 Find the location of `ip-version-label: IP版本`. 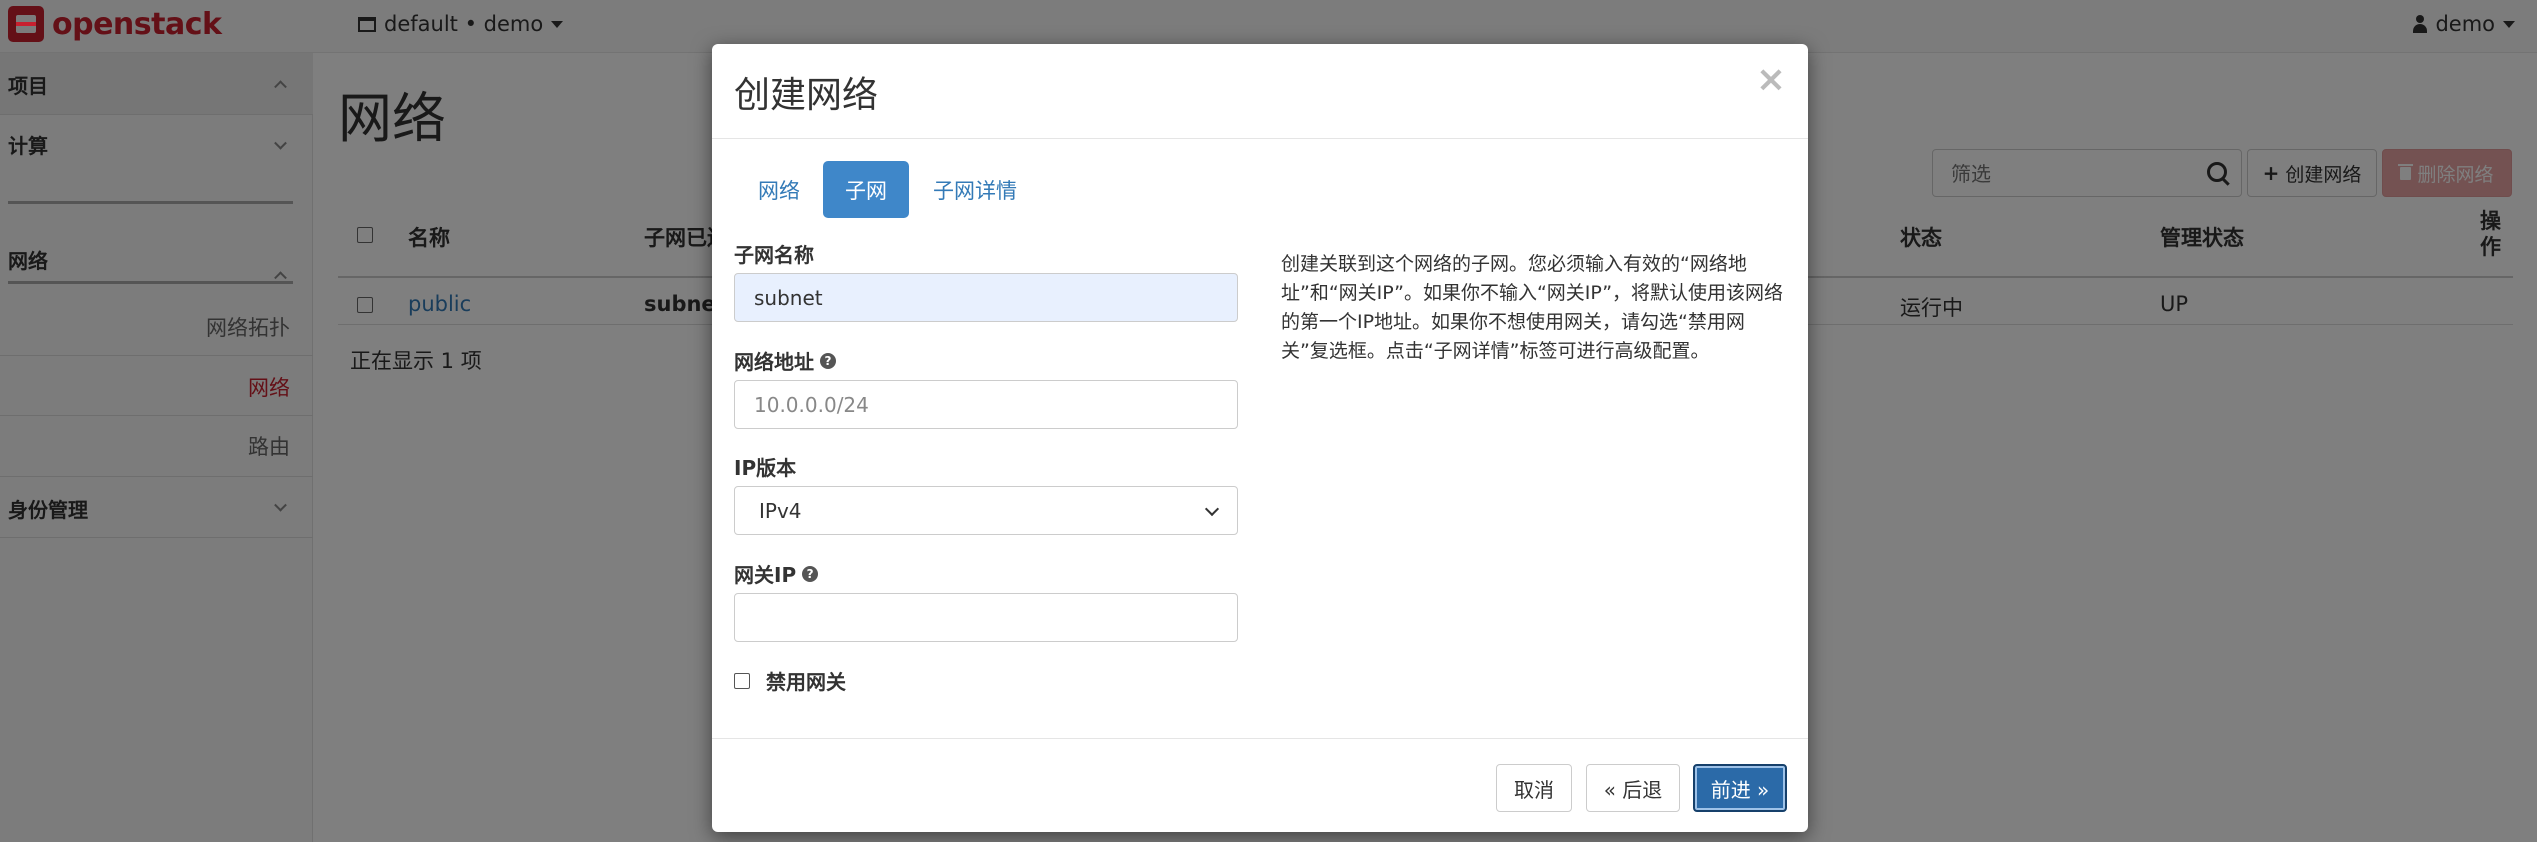

ip-version-label: IP版本 is located at coordinates (765, 466).